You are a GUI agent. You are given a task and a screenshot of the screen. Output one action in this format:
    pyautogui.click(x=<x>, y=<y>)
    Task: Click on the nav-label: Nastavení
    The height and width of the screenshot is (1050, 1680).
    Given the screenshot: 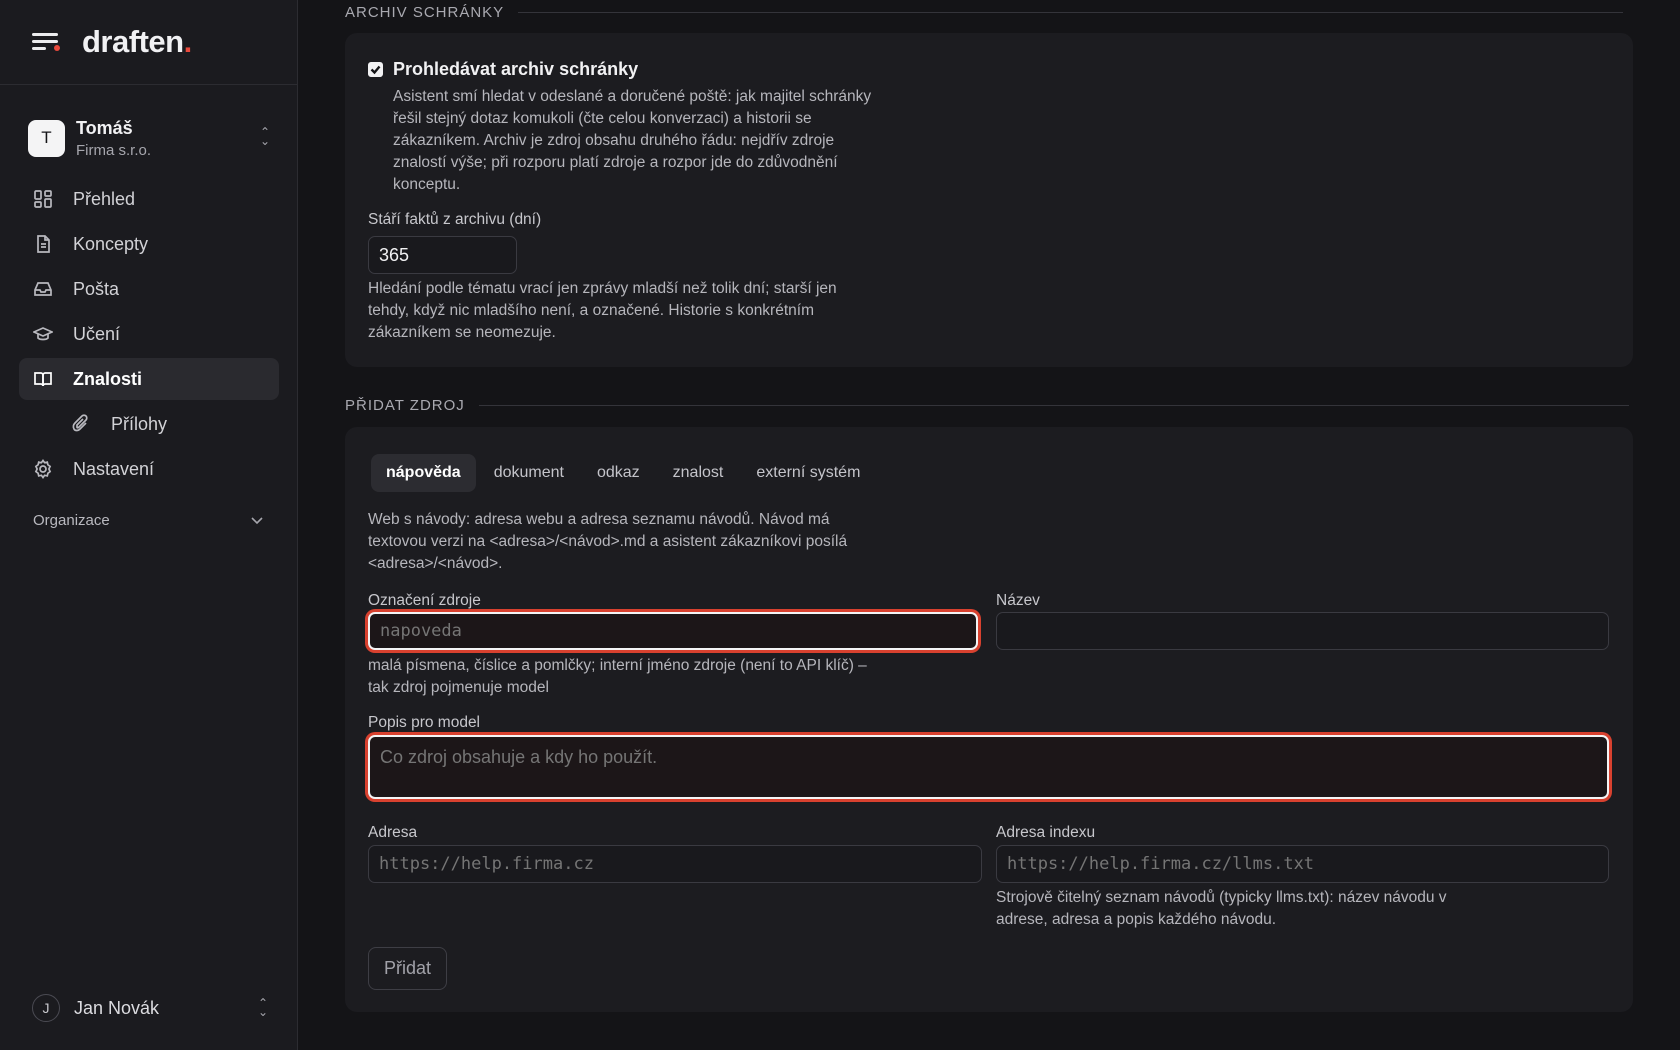 What is the action you would take?
    pyautogui.click(x=114, y=468)
    